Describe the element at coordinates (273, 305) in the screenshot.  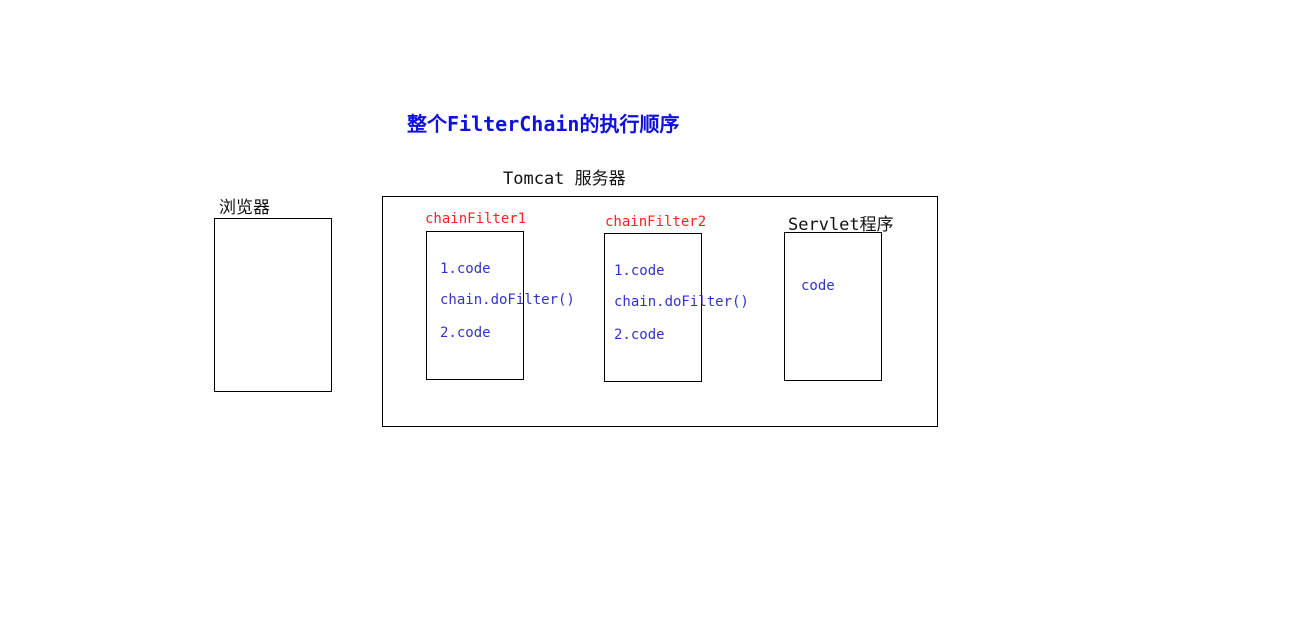
I see `browser-box` at that location.